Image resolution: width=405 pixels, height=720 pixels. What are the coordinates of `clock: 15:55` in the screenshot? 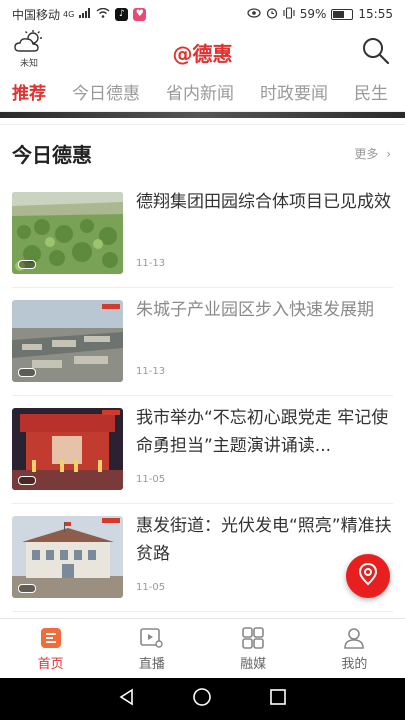 It's located at (375, 14).